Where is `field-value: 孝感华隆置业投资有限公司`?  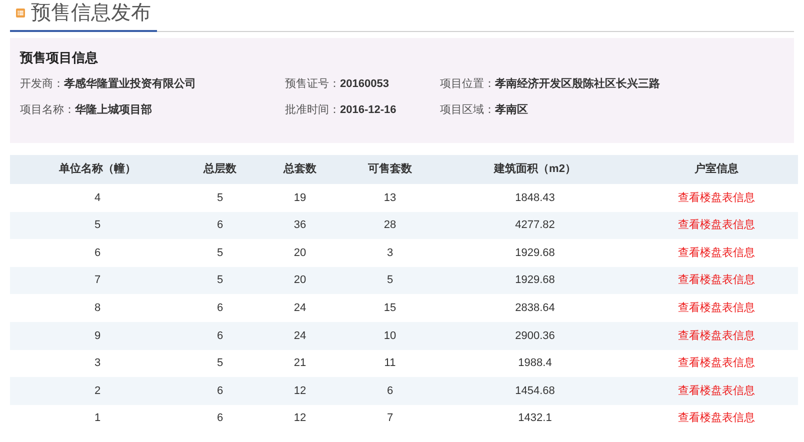
field-value: 孝感华隆置业投资有限公司 is located at coordinates (130, 84).